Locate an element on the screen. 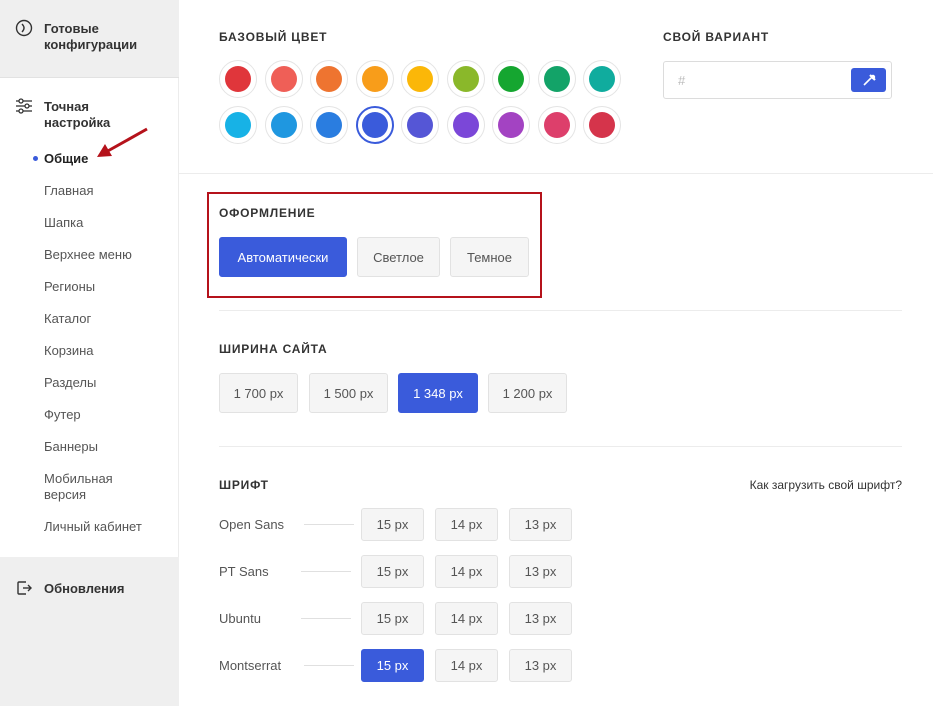 This screenshot has height=706, width=933. ready-configs-section: Готовые конфигурации is located at coordinates (89, 39).